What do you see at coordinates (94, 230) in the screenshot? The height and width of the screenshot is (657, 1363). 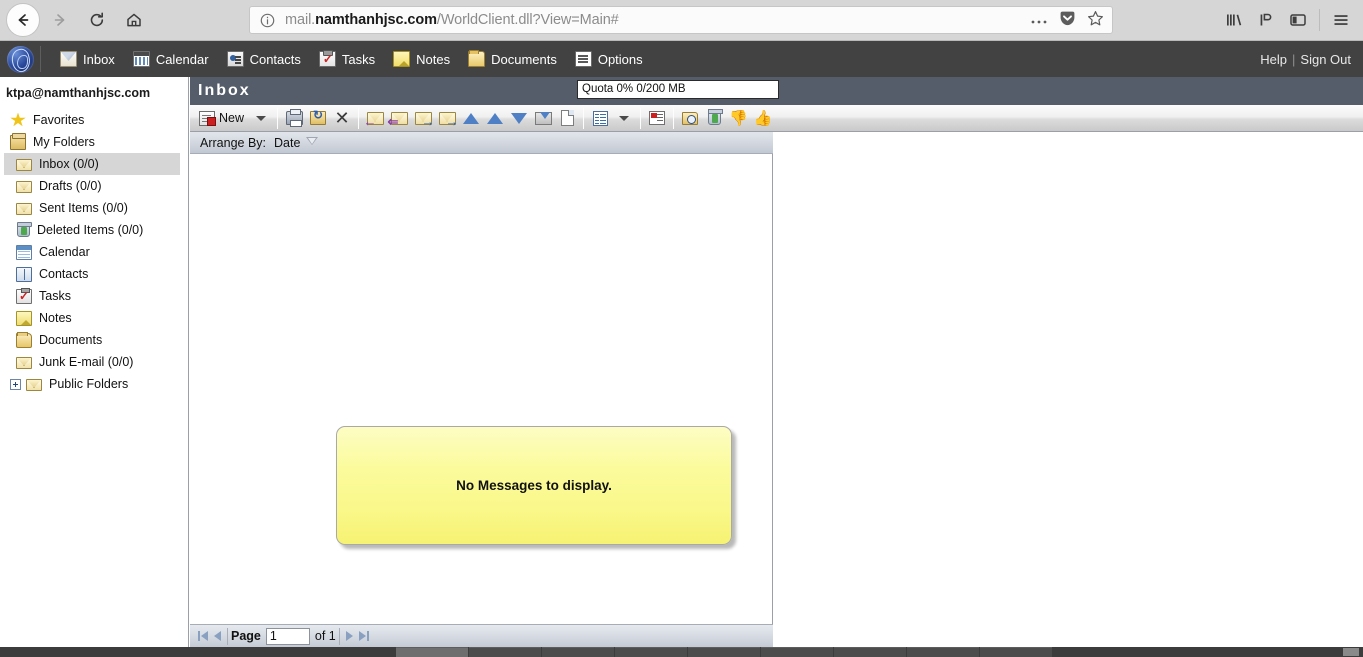 I see `sidebar-item-deleted-items: Deleted Items (0/0)` at bounding box center [94, 230].